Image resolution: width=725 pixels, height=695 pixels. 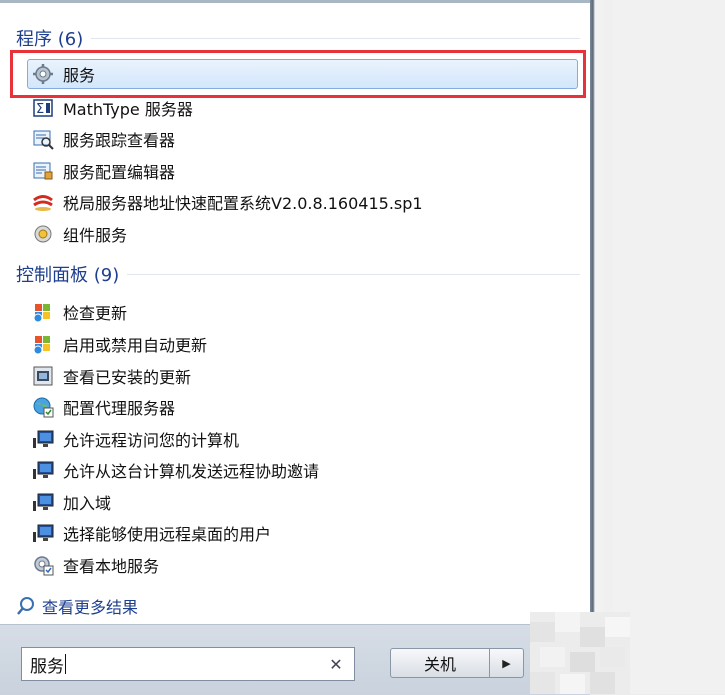 What do you see at coordinates (119, 172) in the screenshot?
I see `program-item-label: 服务配置编辑器` at bounding box center [119, 172].